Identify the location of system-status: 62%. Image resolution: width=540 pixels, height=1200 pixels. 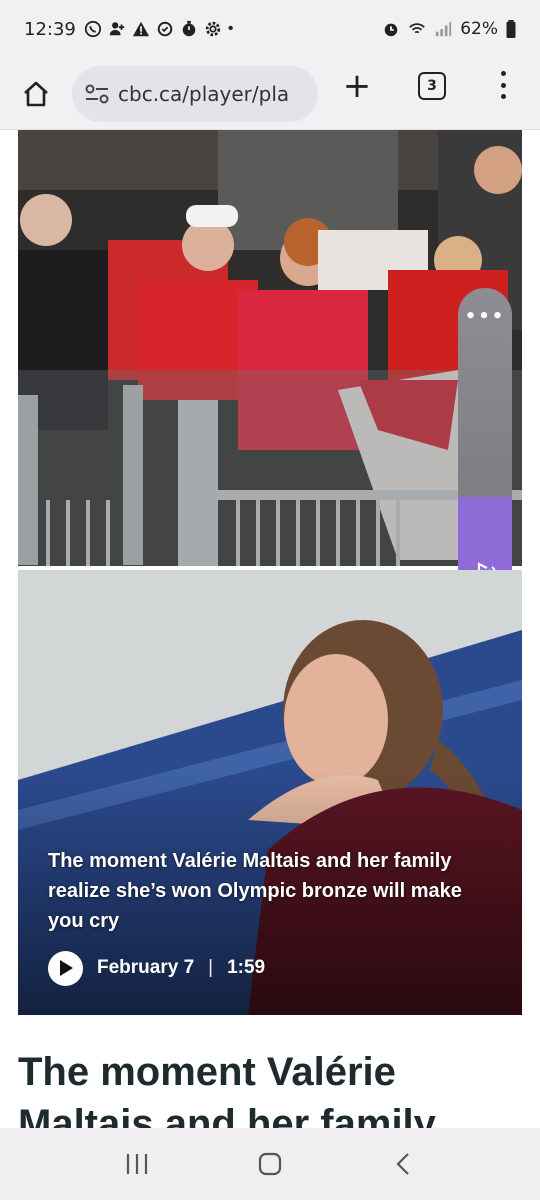
(449, 29).